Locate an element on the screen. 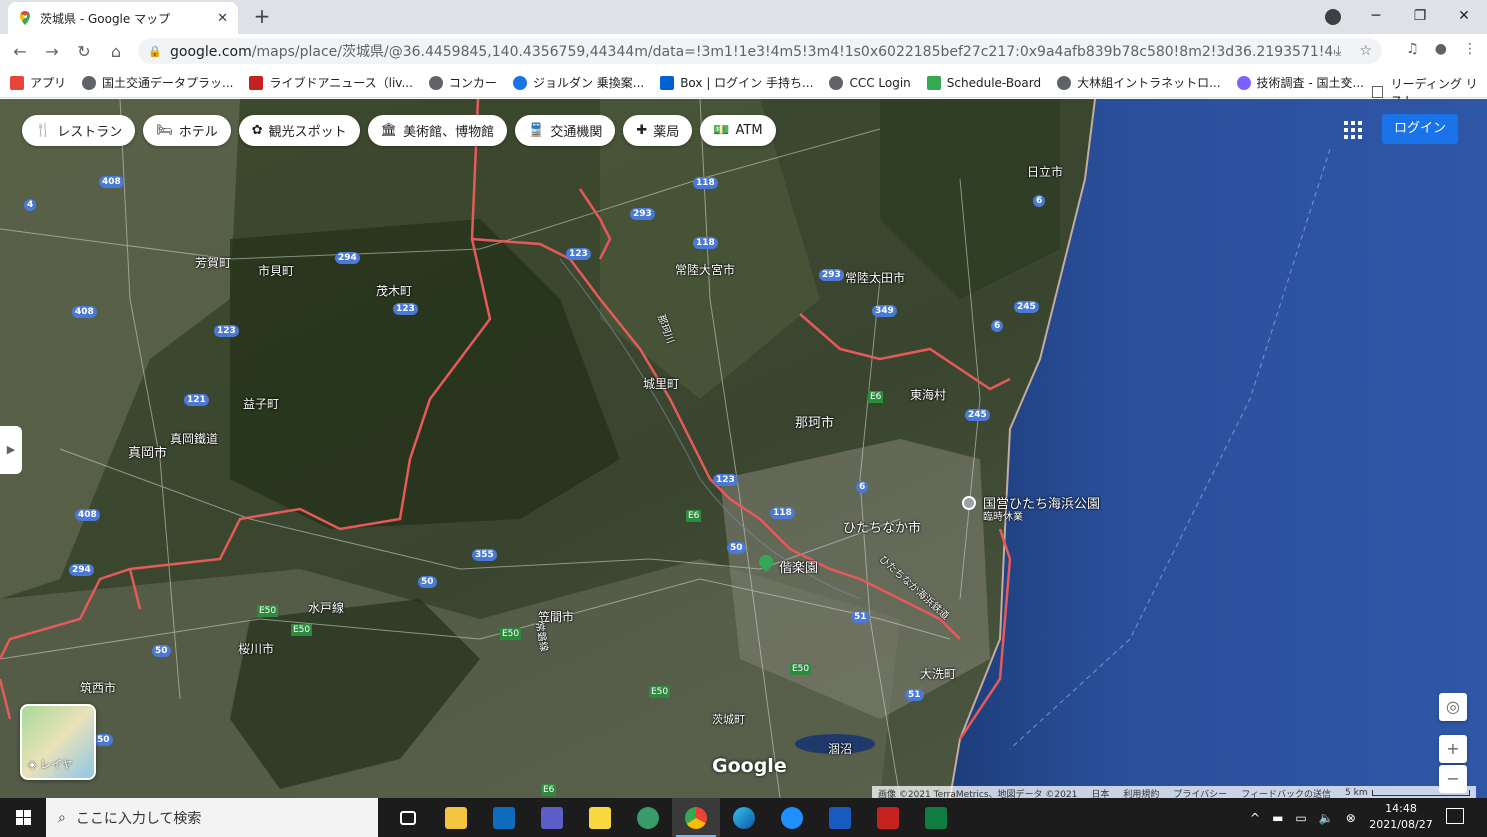 This screenshot has width=1487, height=837. side-panel-toggle: ▶ is located at coordinates (11, 450).